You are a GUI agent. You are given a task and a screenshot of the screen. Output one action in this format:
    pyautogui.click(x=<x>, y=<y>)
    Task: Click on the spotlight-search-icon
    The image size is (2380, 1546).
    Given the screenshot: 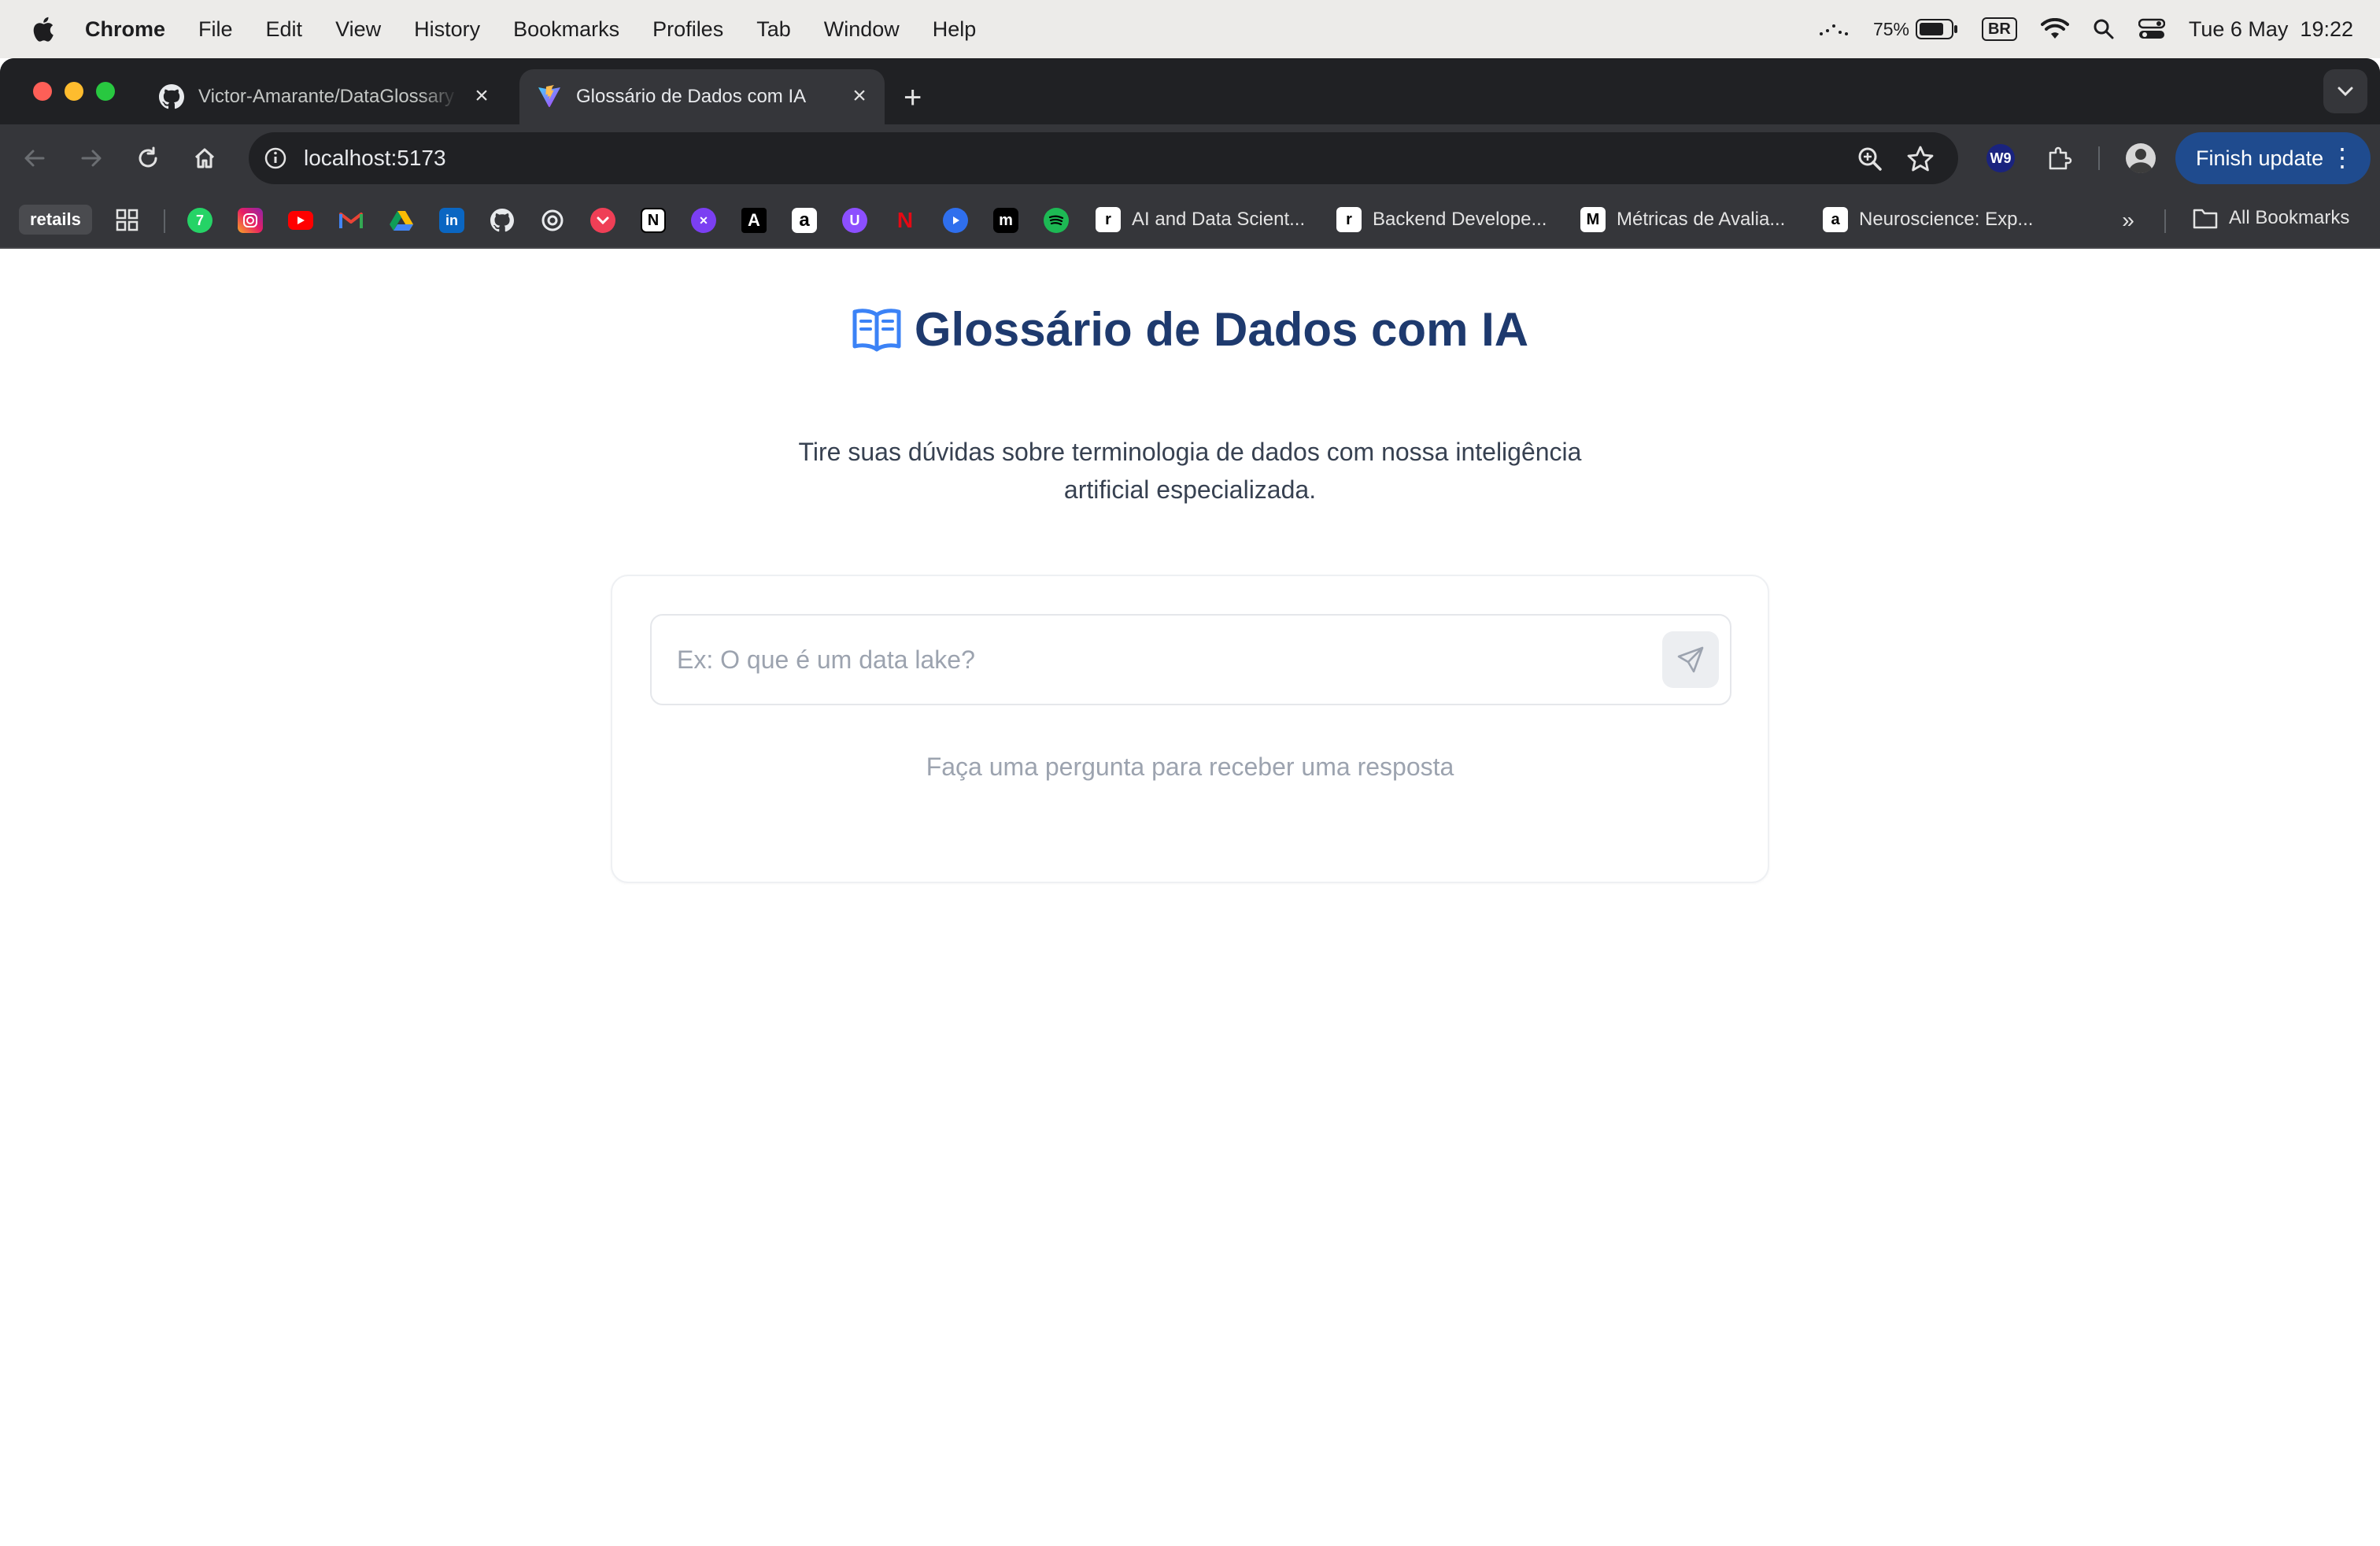 What is the action you would take?
    pyautogui.click(x=2104, y=29)
    